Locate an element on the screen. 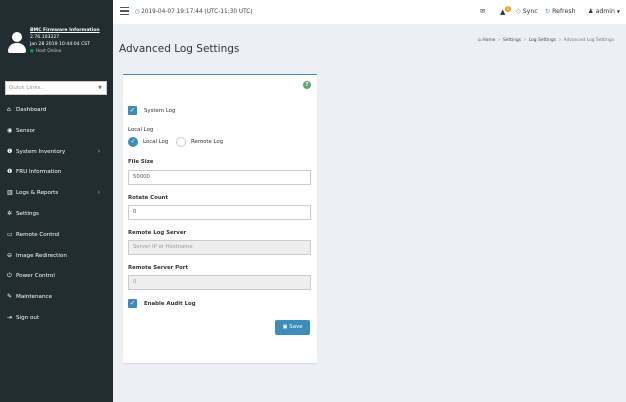  user-menu-button: ♟ admin ▼ is located at coordinates (604, 12).